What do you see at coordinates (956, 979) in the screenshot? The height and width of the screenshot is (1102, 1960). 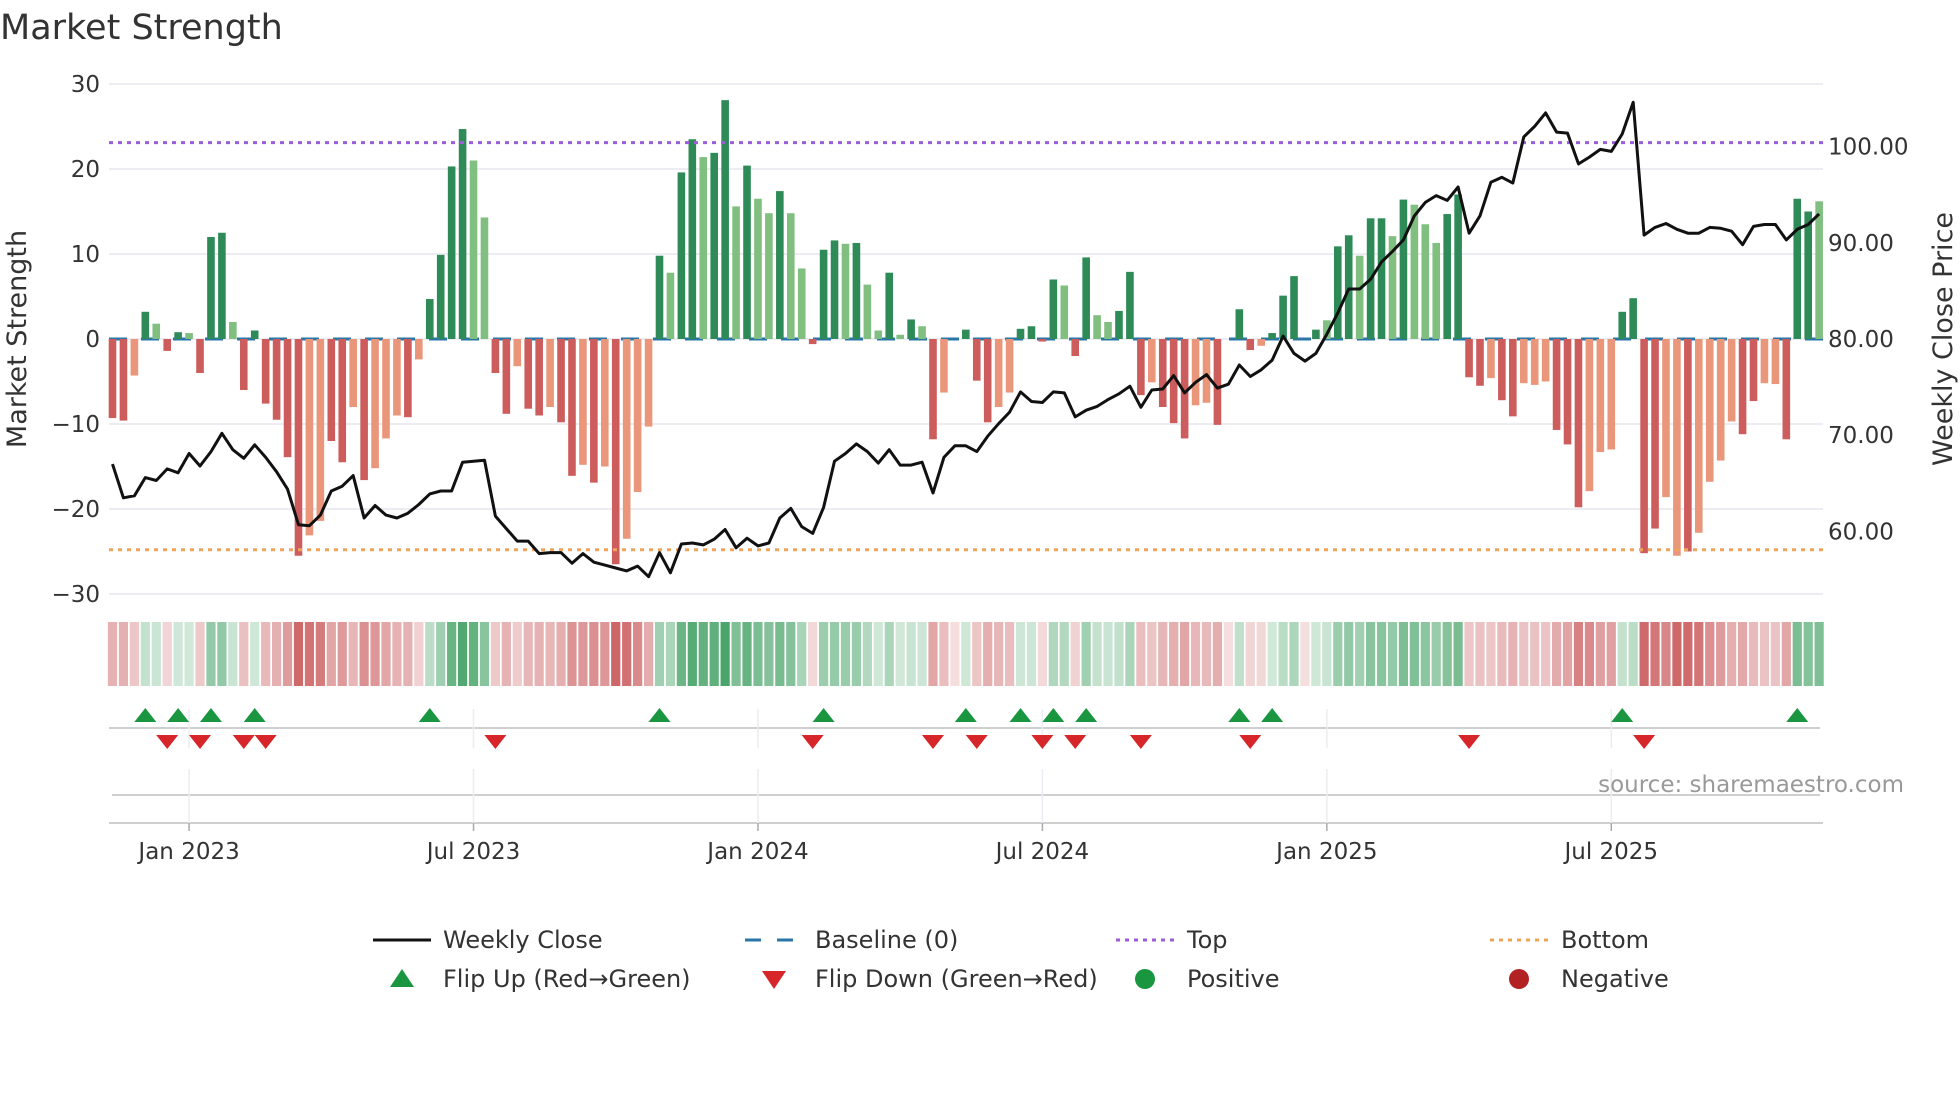 I see `legend-label: Flip Down (Green→Red)` at bounding box center [956, 979].